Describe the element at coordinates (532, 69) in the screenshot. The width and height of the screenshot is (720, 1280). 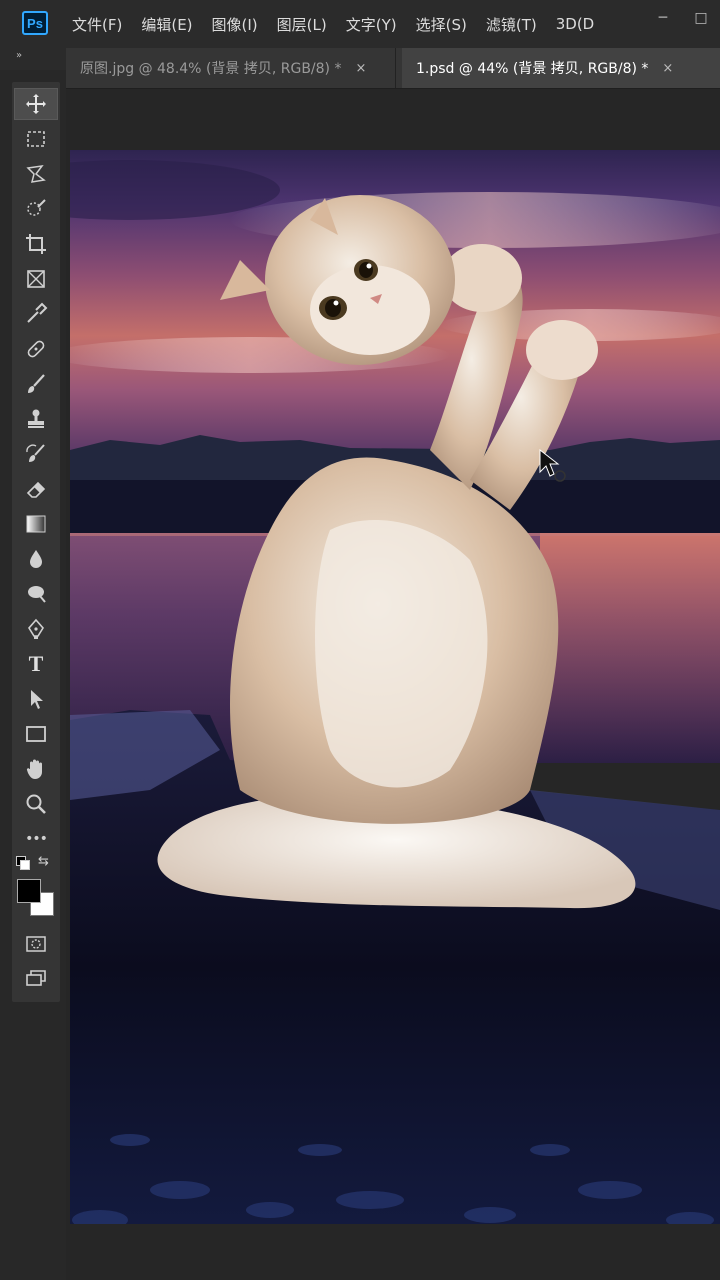
I see `tab-label: 1.psd @ 44% (背景 拷贝, RGB/8) *` at that location.